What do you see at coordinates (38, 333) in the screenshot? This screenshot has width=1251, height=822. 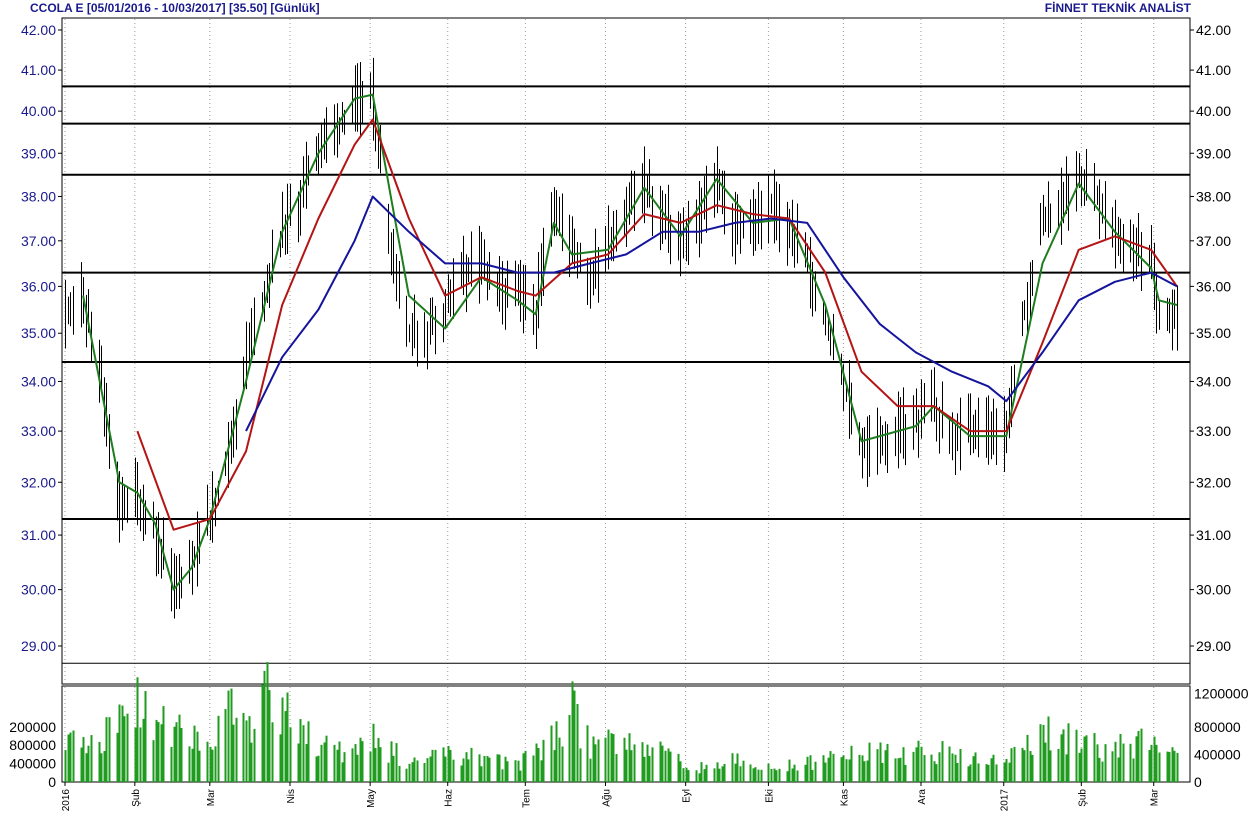 I see `price-tick-label: 35.00` at bounding box center [38, 333].